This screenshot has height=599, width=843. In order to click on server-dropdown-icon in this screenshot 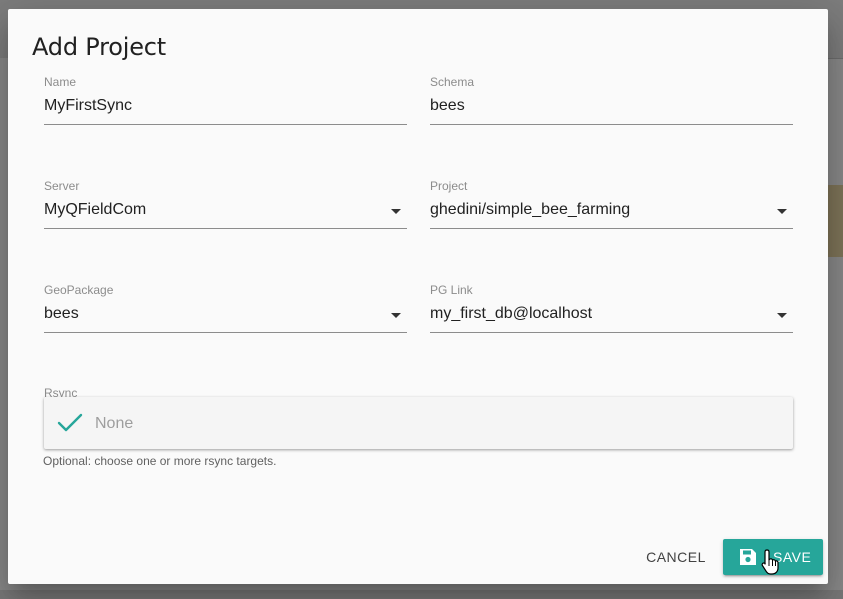, I will do `click(396, 211)`.